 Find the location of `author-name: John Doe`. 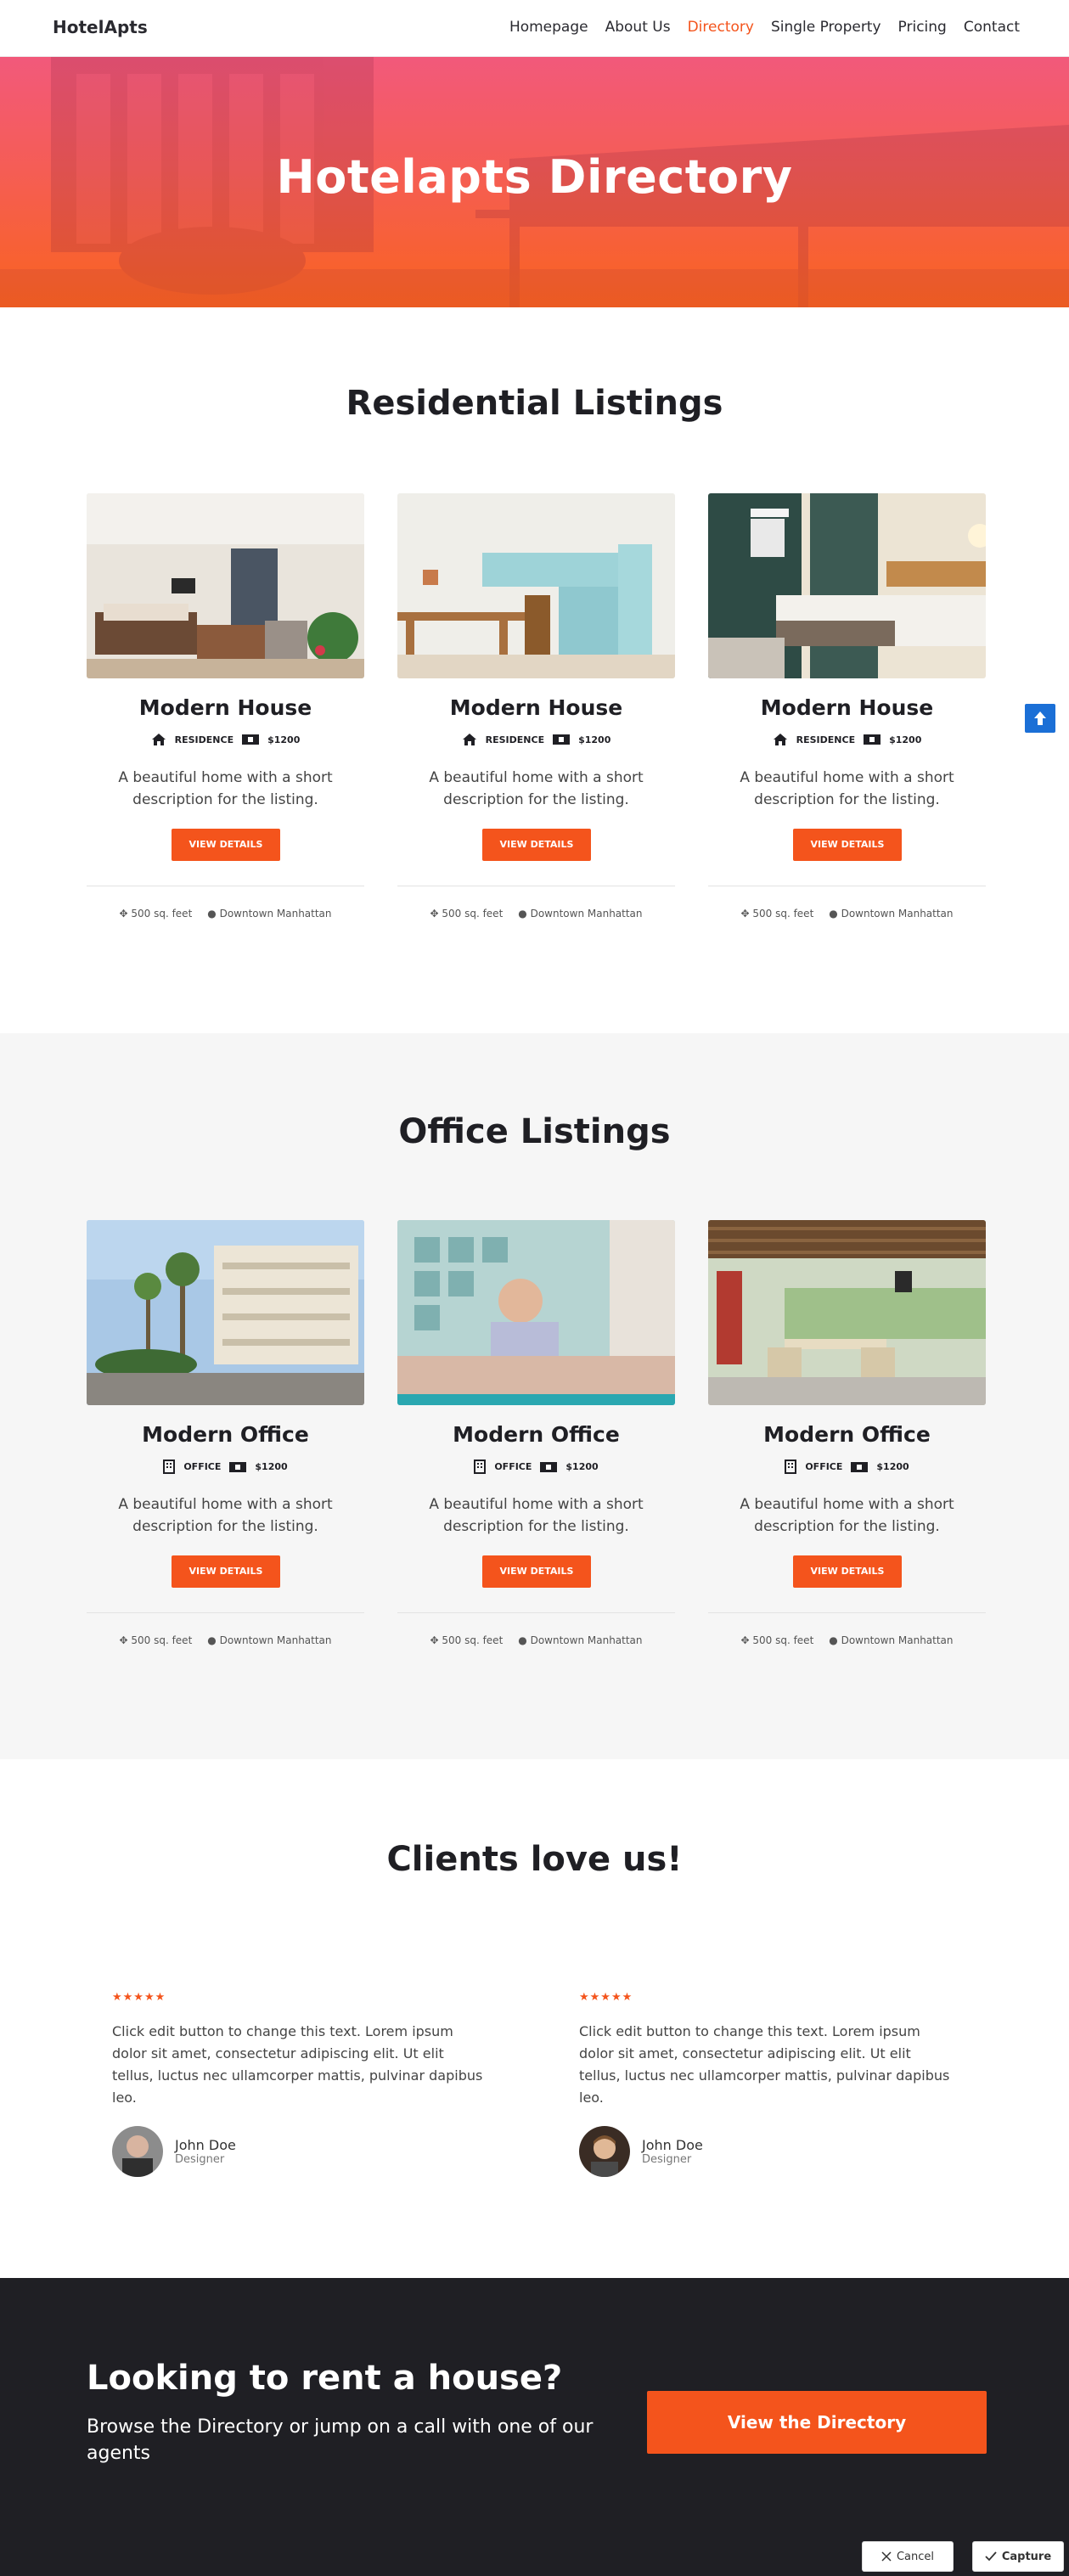

author-name: John Doe is located at coordinates (673, 2145).